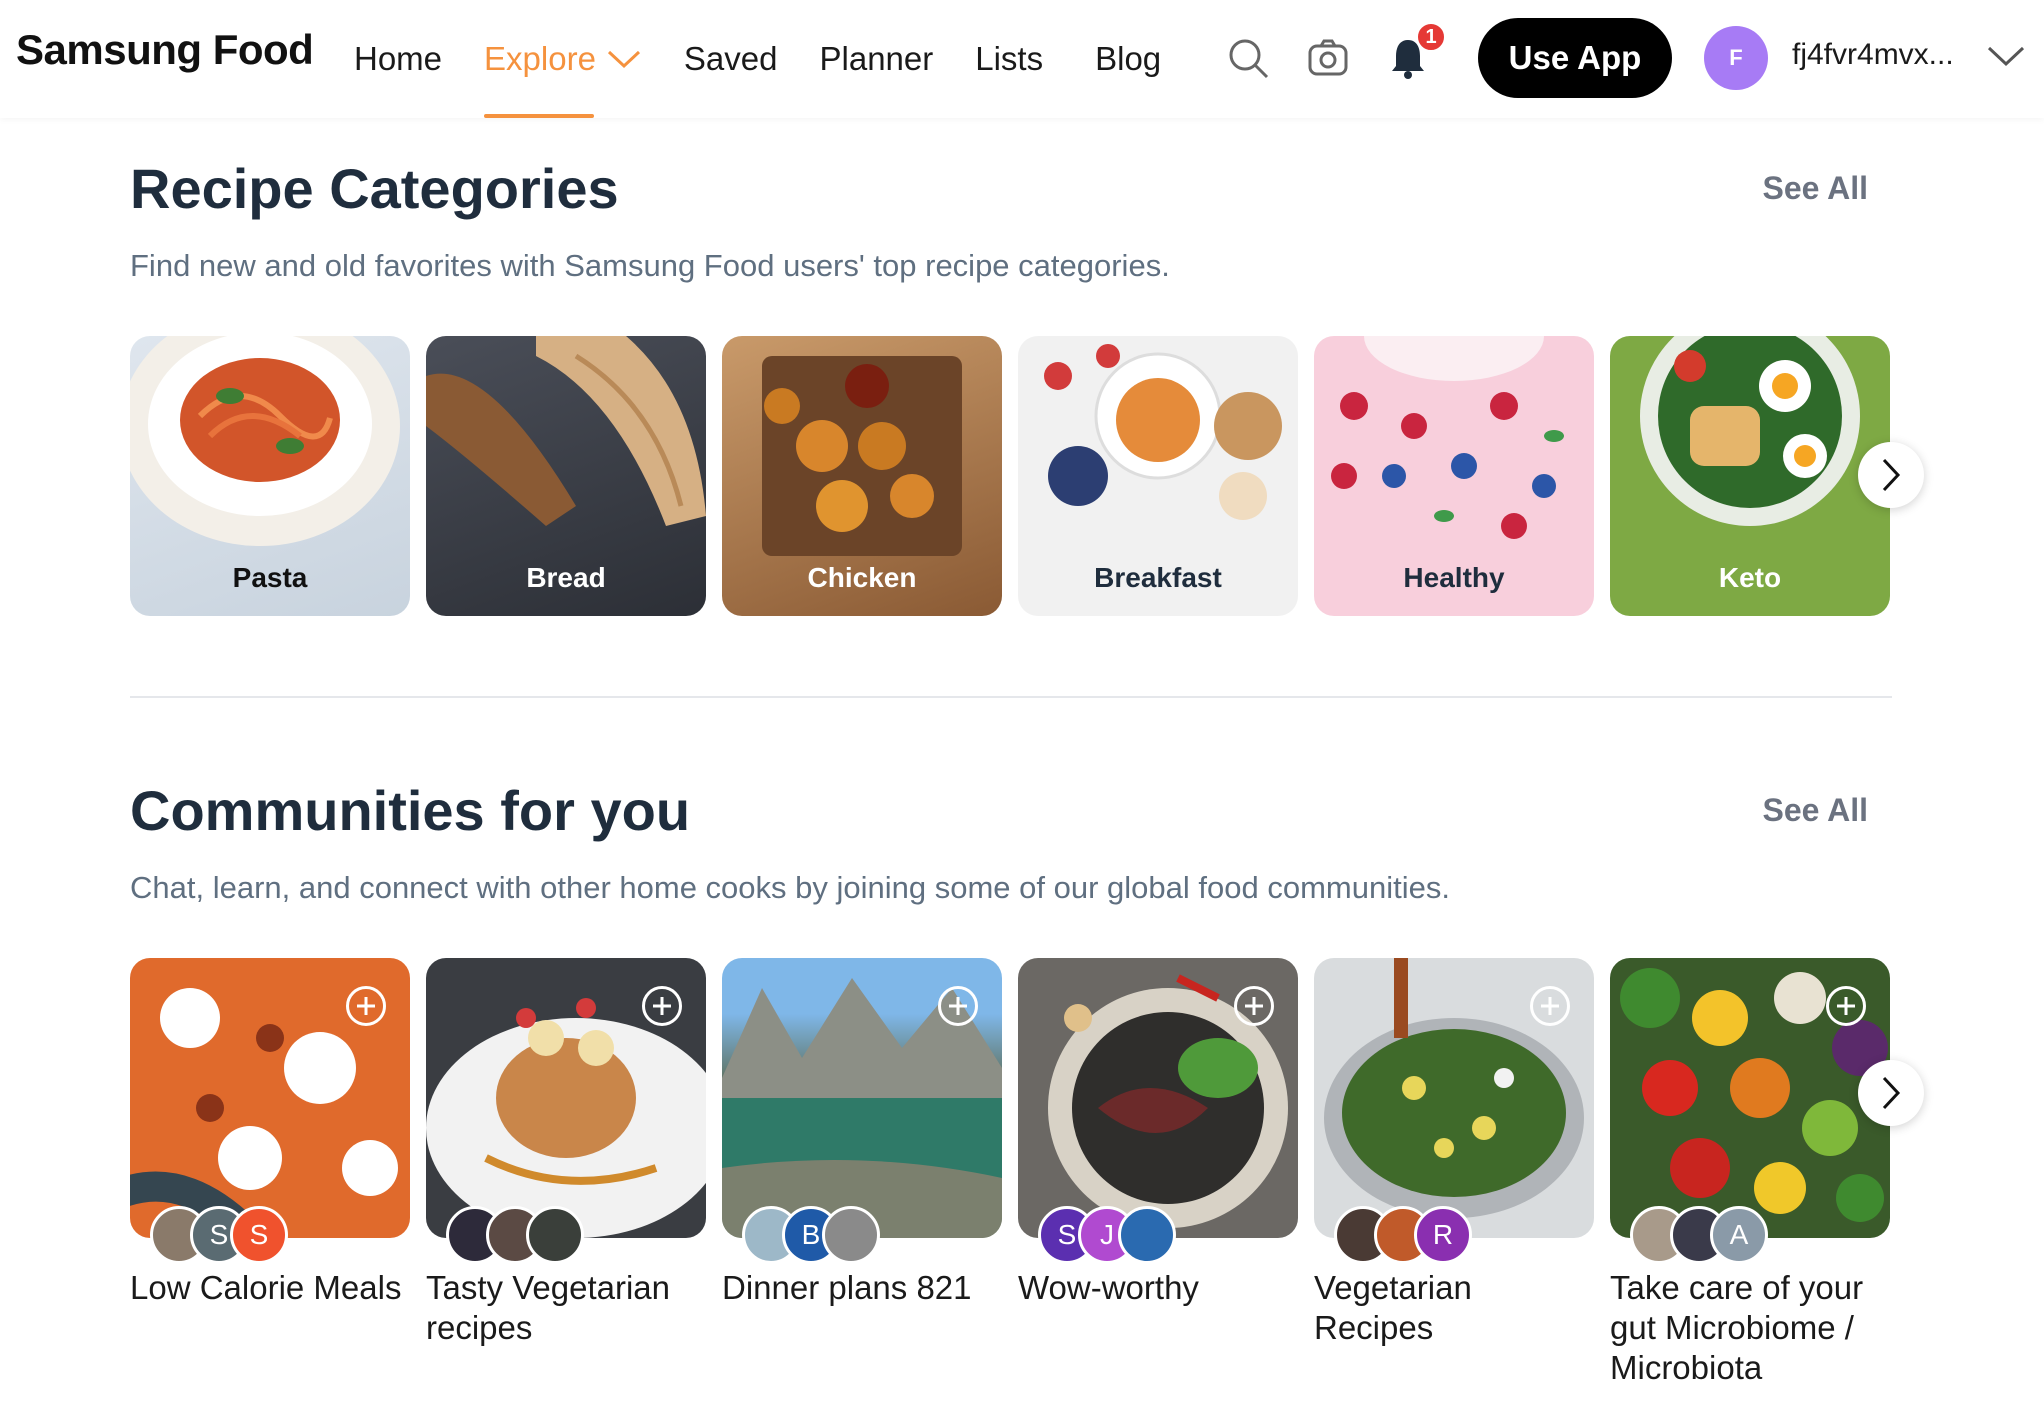 This screenshot has height=1424, width=2044. I want to click on category-card-chicken: Chicken, so click(862, 476).